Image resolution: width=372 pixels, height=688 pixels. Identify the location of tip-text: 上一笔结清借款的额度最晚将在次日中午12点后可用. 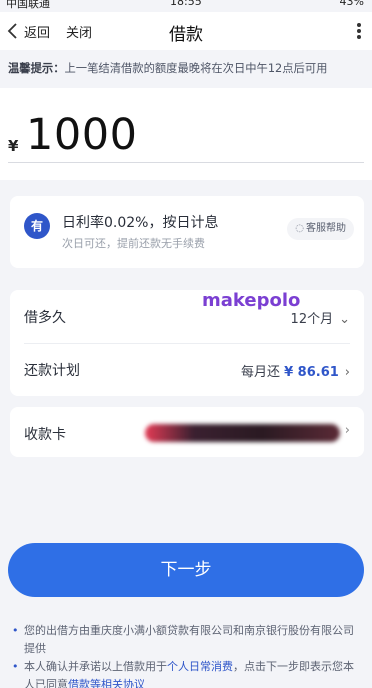
(196, 68).